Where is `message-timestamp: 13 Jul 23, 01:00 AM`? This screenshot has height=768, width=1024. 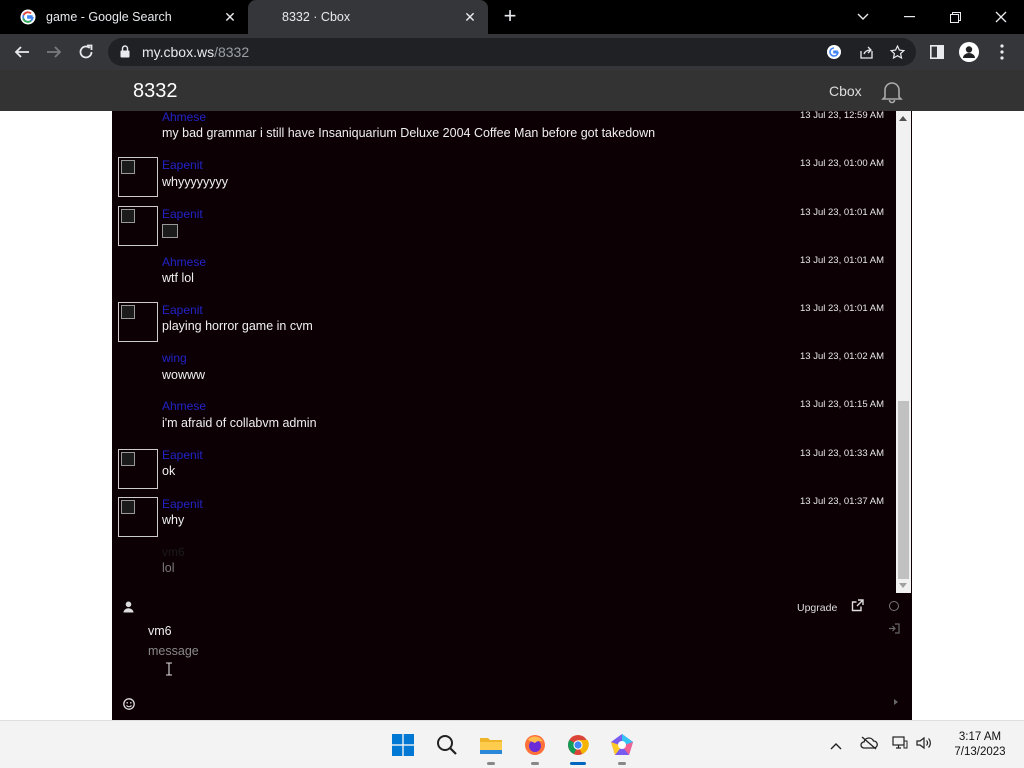 message-timestamp: 13 Jul 23, 01:00 AM is located at coordinates (842, 163).